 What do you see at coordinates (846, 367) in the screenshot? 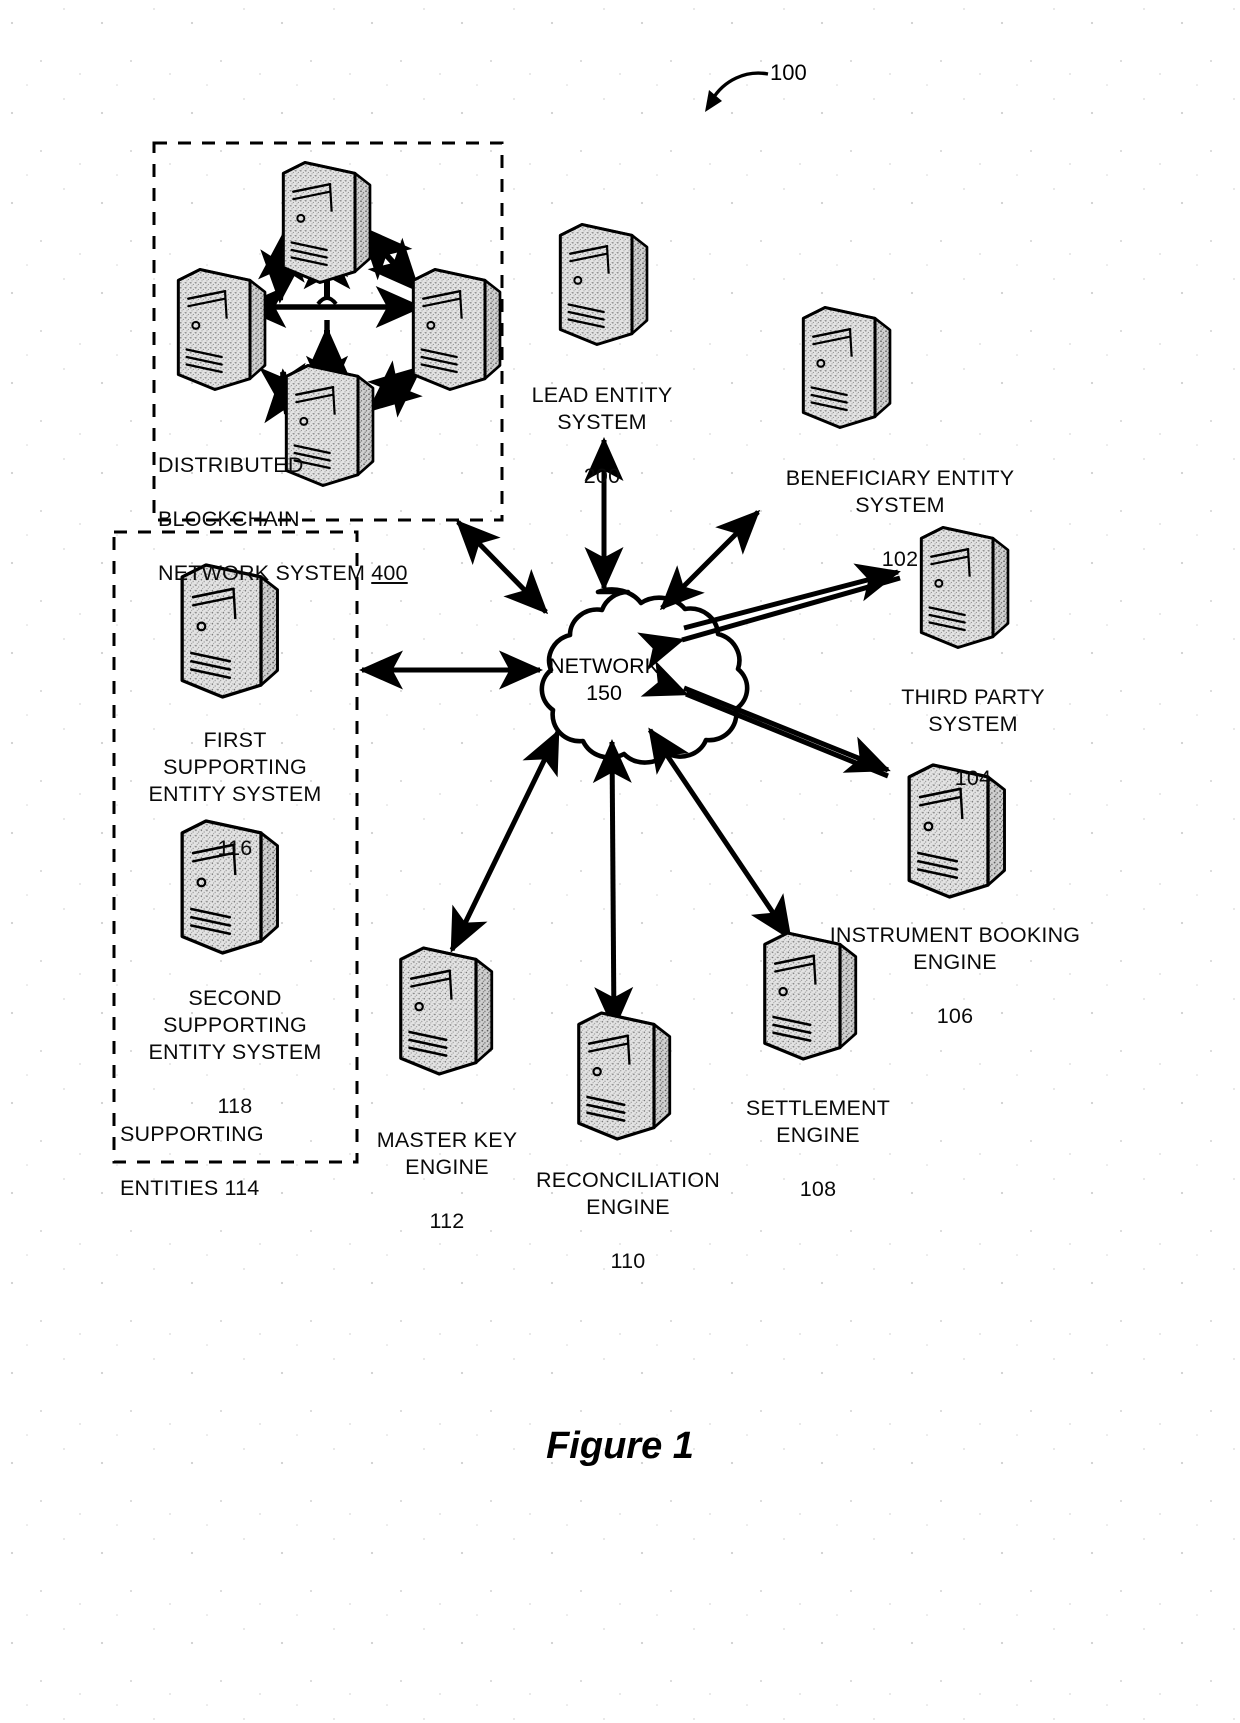
I see `server-beneficiary-entity-system` at bounding box center [846, 367].